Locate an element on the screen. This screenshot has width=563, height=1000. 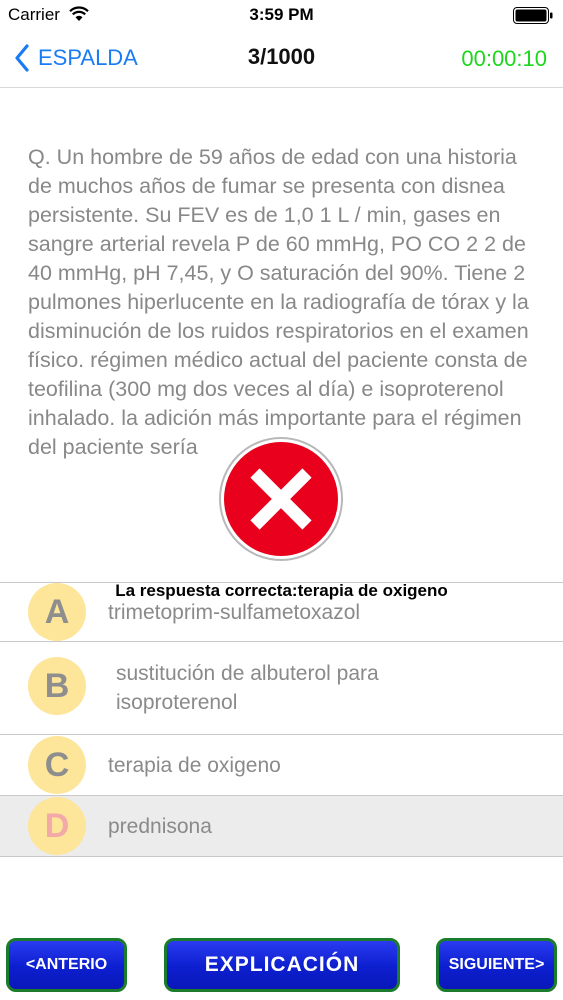
next-button: SIGUIENTE> is located at coordinates (496, 965).